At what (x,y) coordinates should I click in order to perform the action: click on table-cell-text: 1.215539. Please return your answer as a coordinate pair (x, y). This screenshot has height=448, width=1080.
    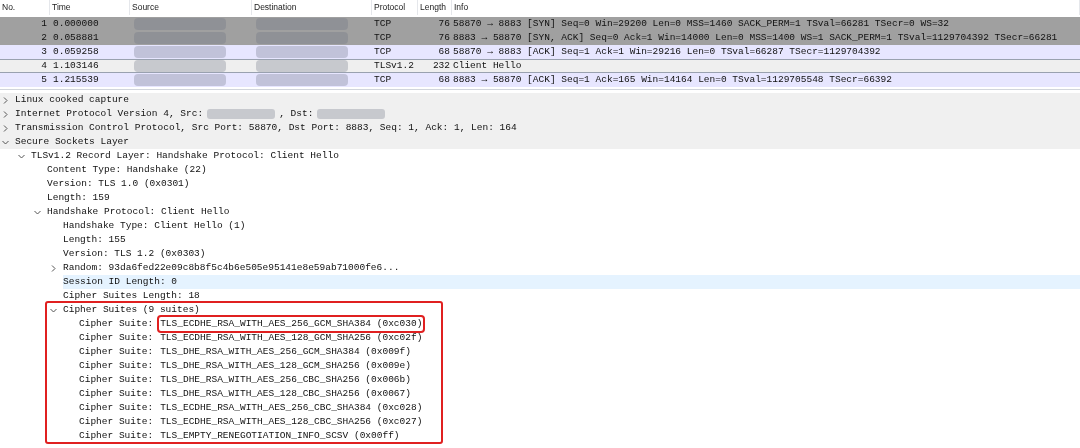
    Looking at the image, I should click on (76, 80).